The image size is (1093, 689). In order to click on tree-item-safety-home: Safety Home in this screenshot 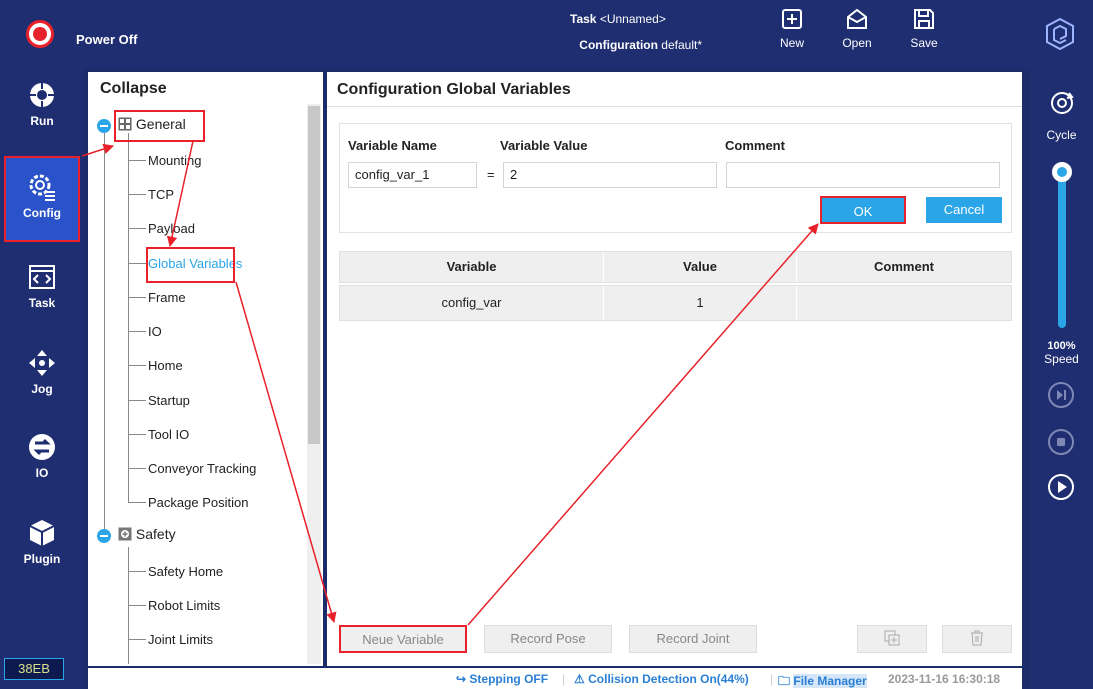, I will do `click(185, 571)`.